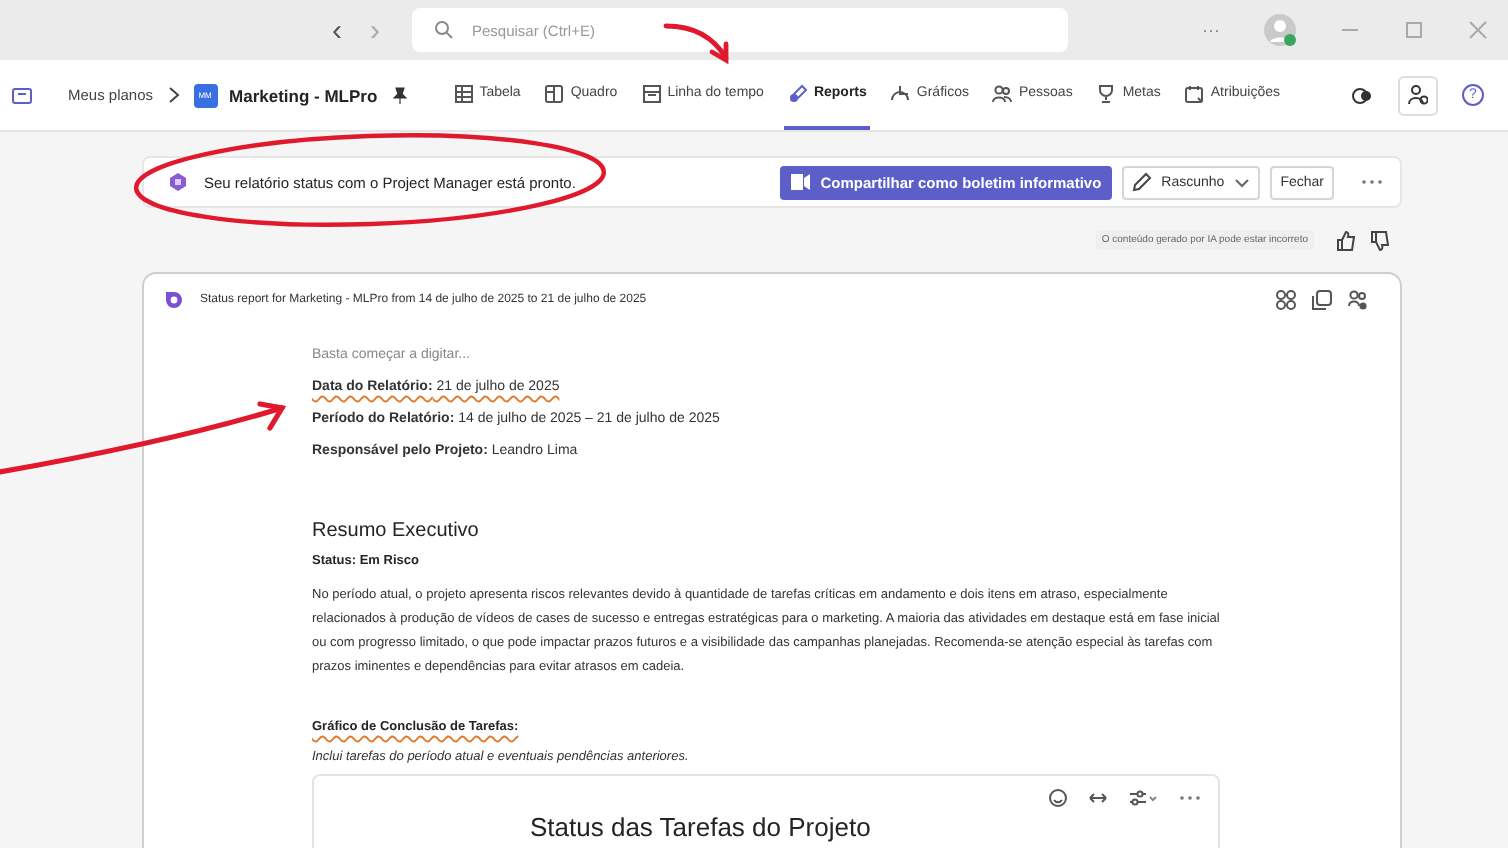 This screenshot has width=1508, height=848. Describe the element at coordinates (1141, 182) in the screenshot. I see `pencil-icon` at that location.